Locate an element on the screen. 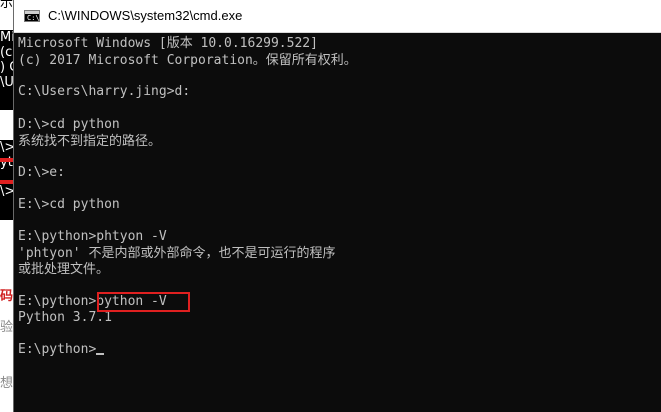 The width and height of the screenshot is (661, 412). console-line: E:\python>phtyon -V is located at coordinates (92, 236).